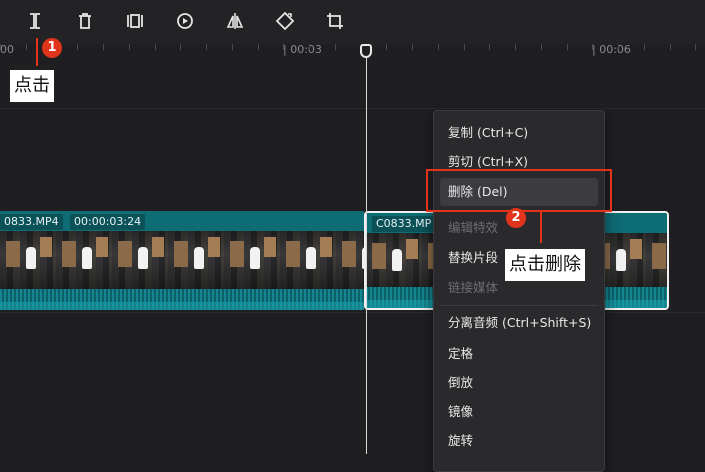  Describe the element at coordinates (35, 21) in the screenshot. I see `split-icon` at that location.